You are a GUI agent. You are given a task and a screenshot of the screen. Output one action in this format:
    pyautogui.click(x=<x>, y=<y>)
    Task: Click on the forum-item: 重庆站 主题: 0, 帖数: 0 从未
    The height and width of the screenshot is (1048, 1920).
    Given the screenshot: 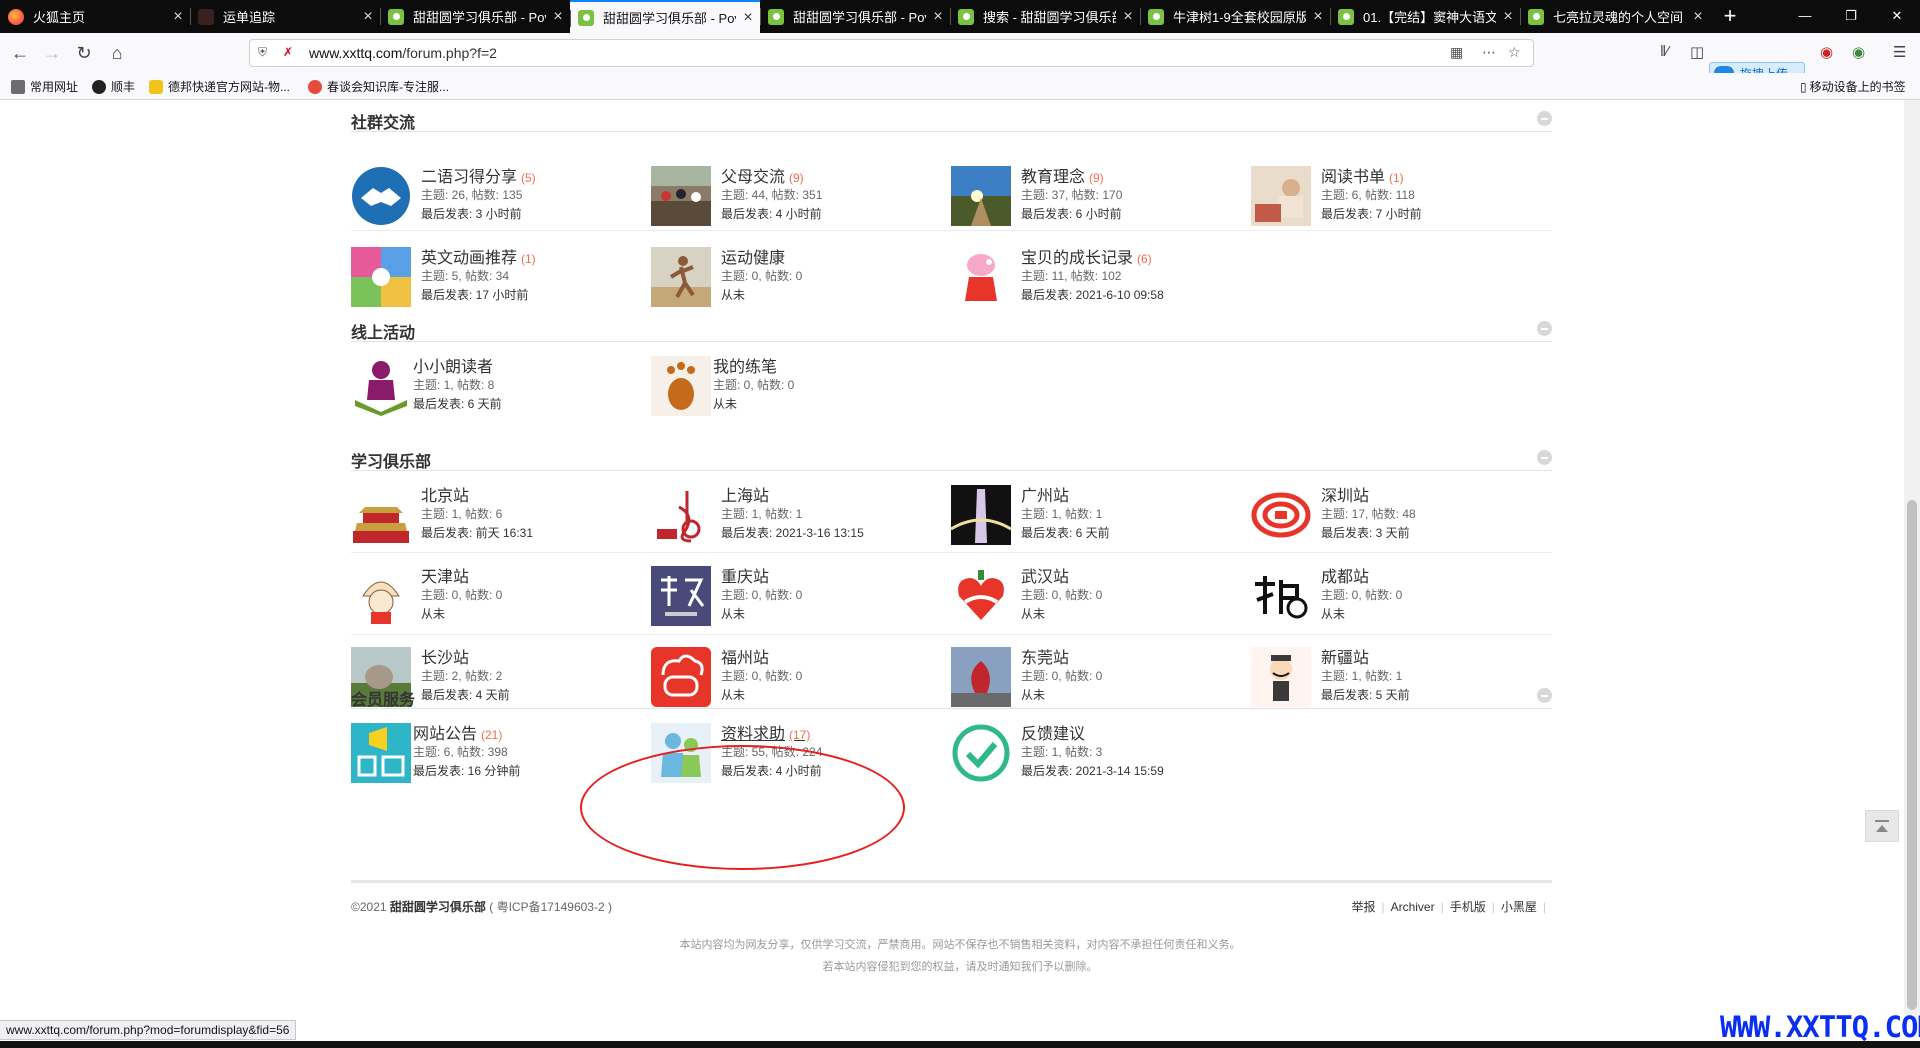 What is the action you would take?
    pyautogui.click(x=796, y=595)
    